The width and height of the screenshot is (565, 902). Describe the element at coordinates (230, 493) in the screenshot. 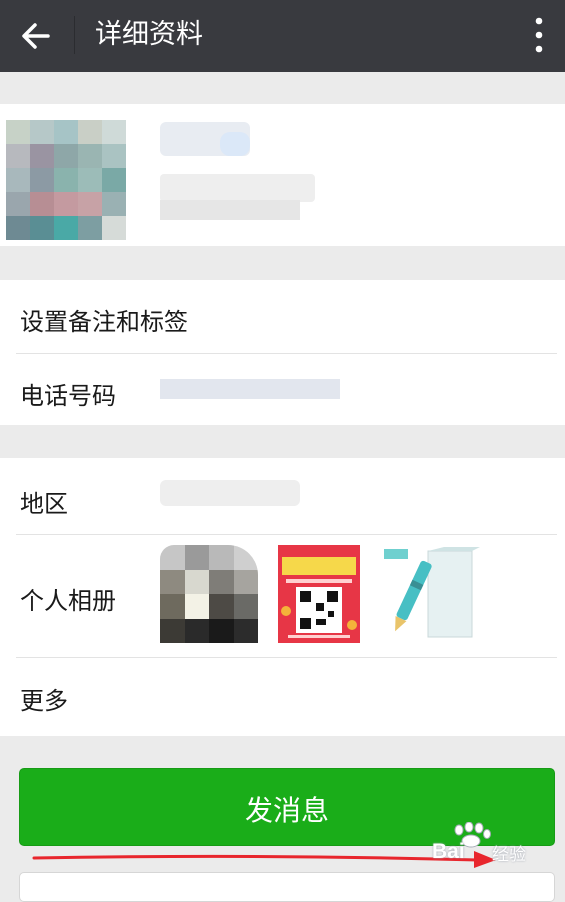

I see `region-value-redacted` at that location.